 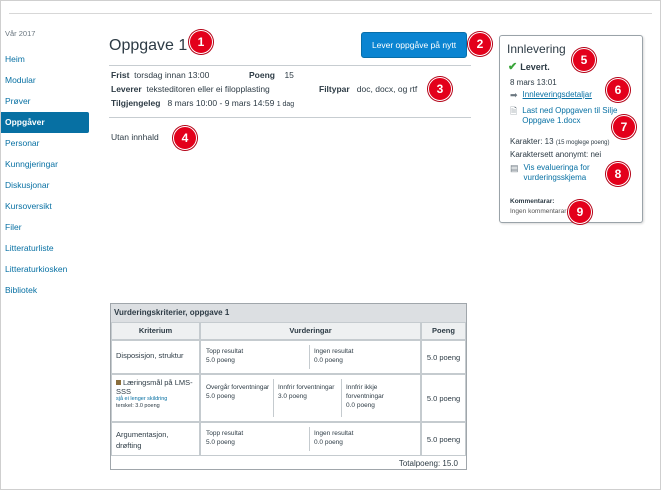 What do you see at coordinates (308, 392) in the screenshot?
I see `rubric-rating: Innfrir forventningar 3.0 poeng` at bounding box center [308, 392].